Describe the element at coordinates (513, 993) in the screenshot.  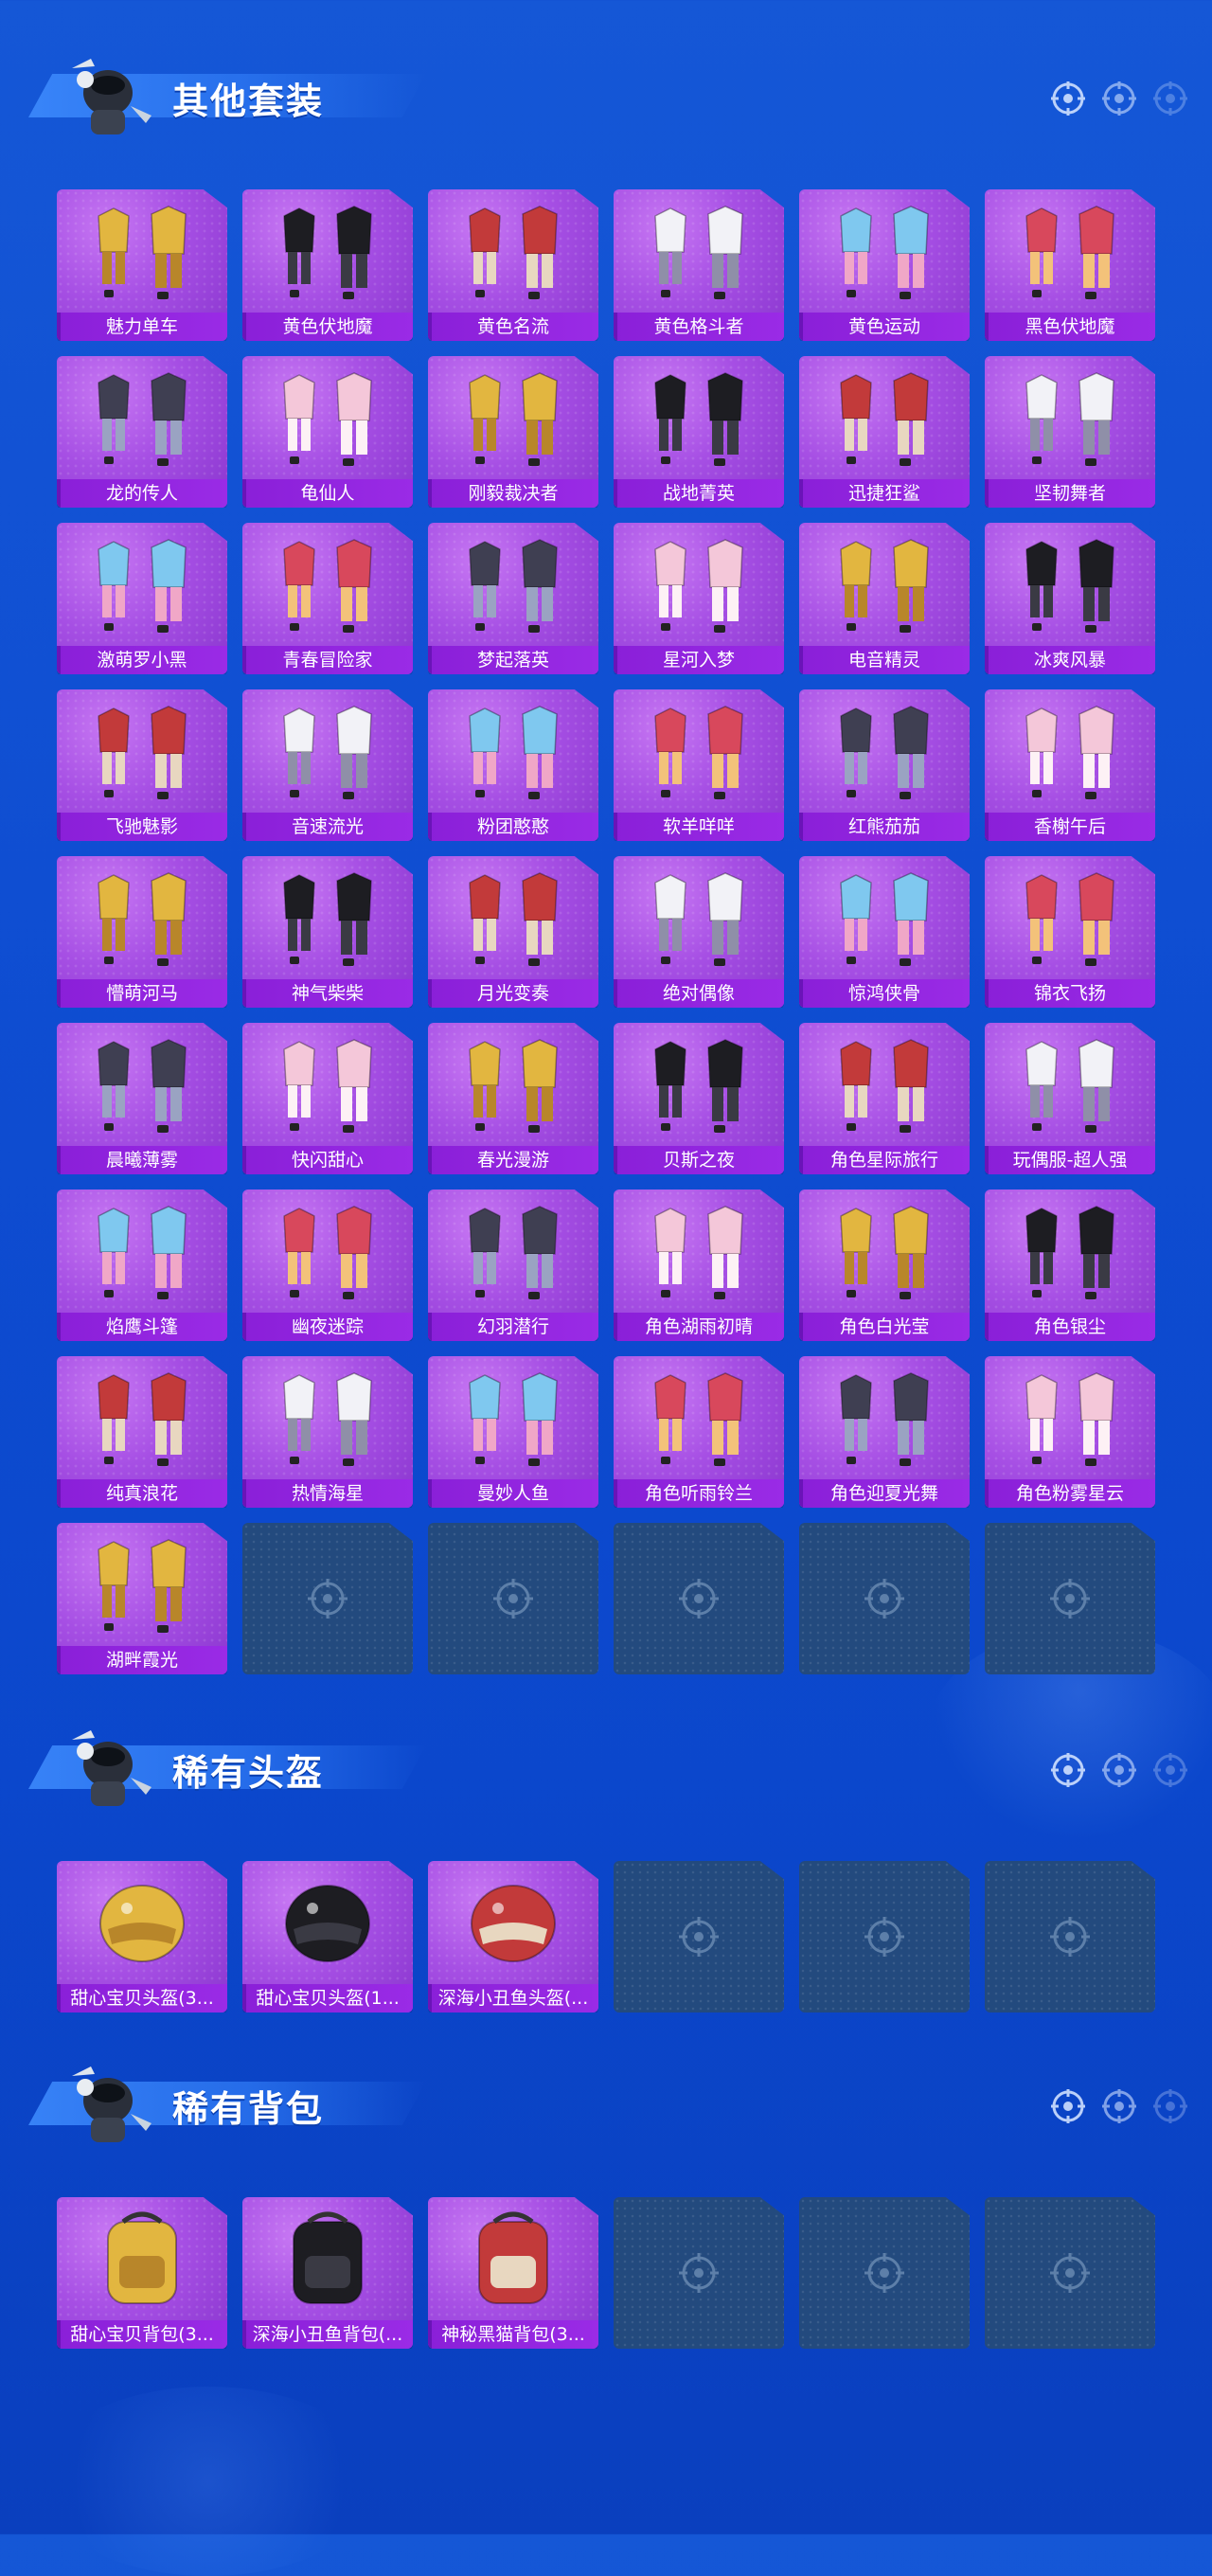
I see `item-name: 月光变奏` at that location.